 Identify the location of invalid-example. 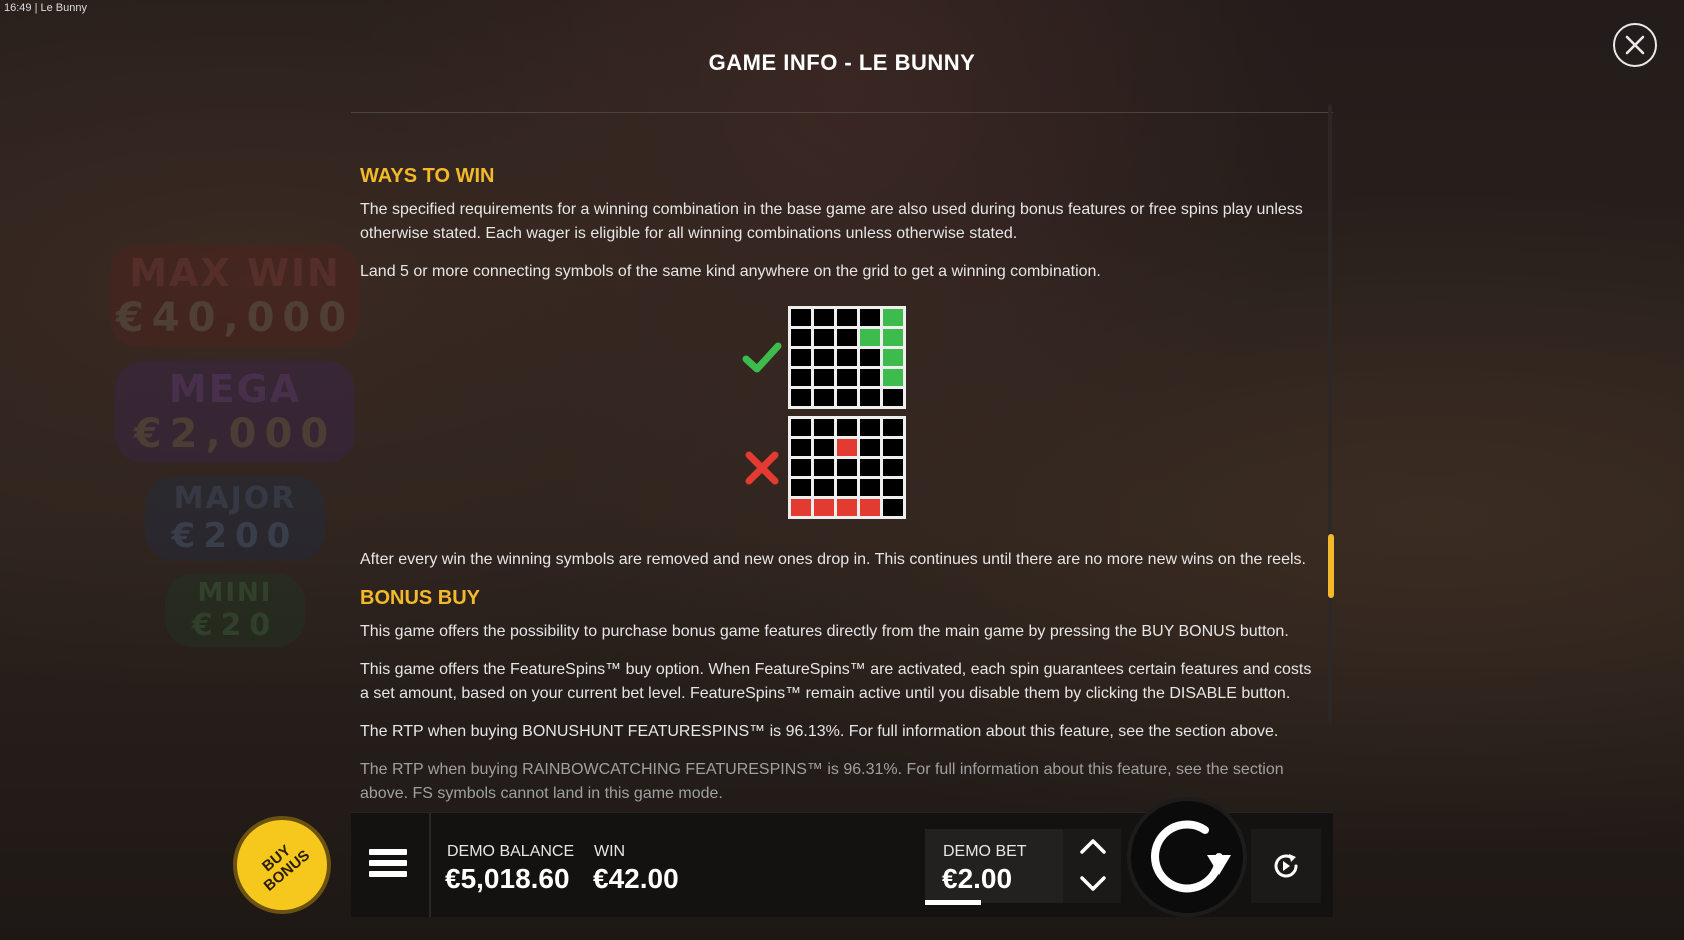
(823, 467).